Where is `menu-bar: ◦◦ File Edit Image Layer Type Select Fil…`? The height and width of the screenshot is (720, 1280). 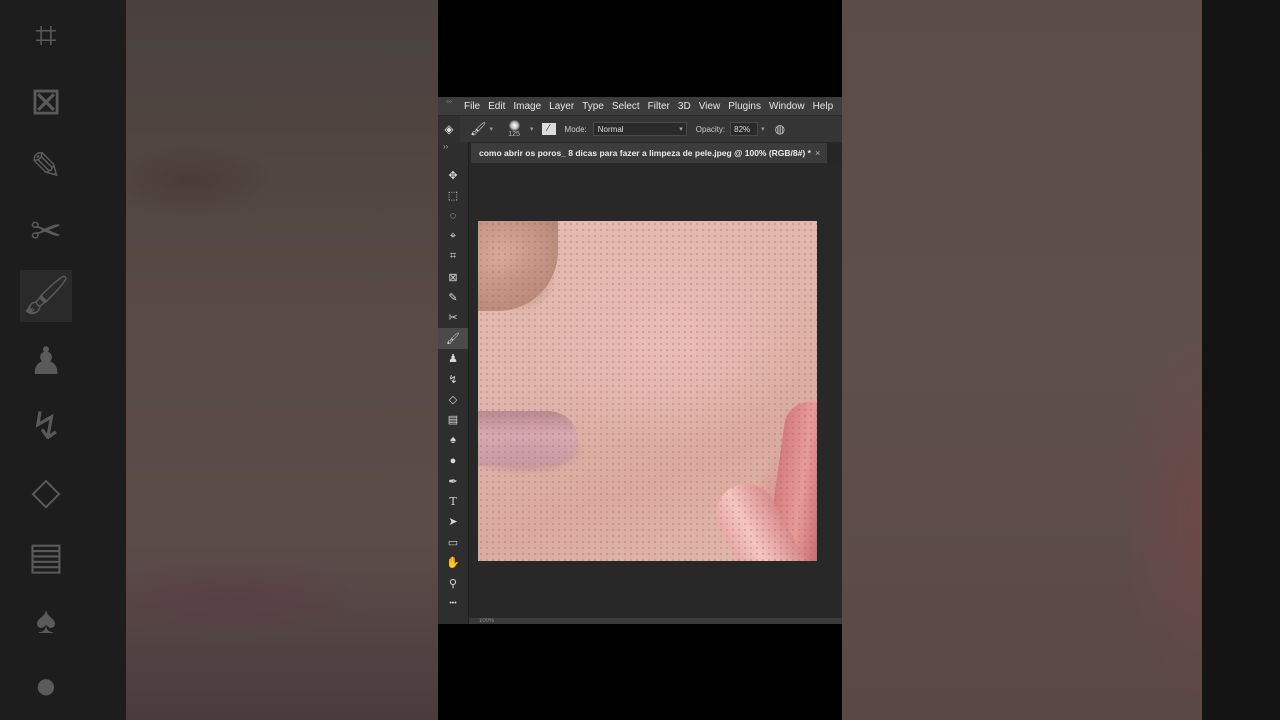
menu-bar: ◦◦ File Edit Image Layer Type Select Fil… is located at coordinates (640, 106).